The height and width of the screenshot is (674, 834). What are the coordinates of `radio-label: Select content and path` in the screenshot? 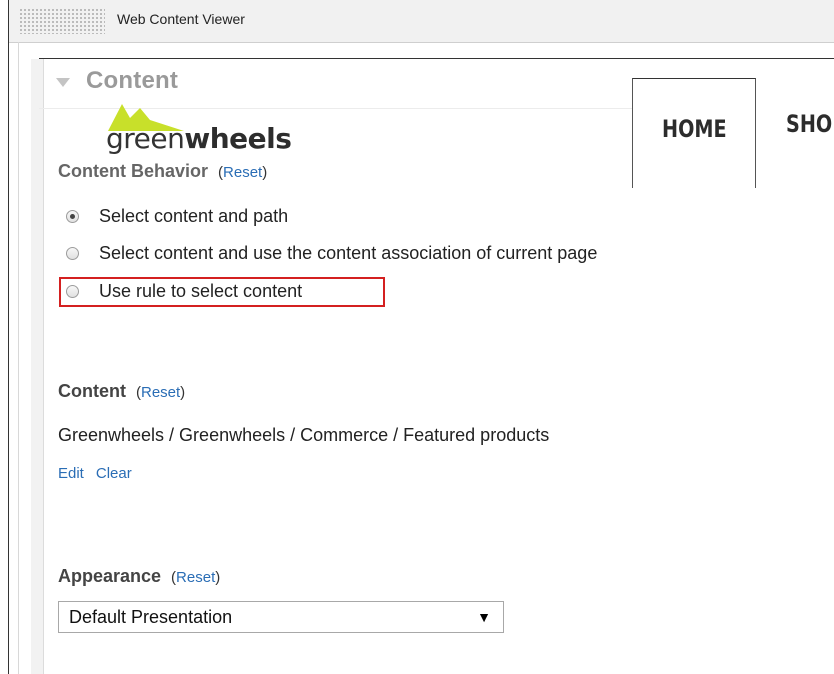 It's located at (194, 216).